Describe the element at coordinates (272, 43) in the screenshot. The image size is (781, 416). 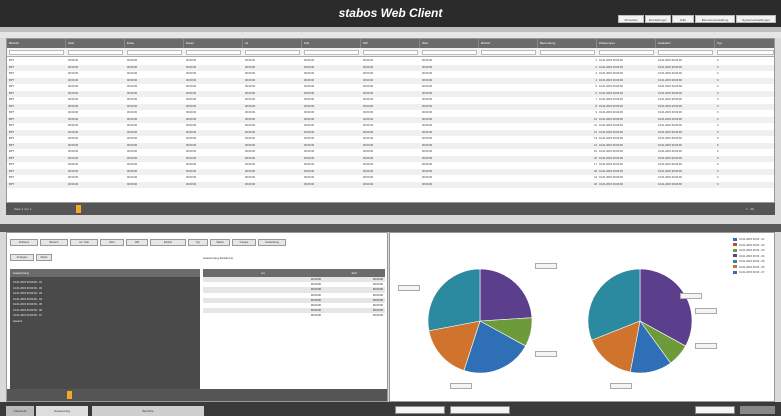
I see `column-header: Ist` at that location.